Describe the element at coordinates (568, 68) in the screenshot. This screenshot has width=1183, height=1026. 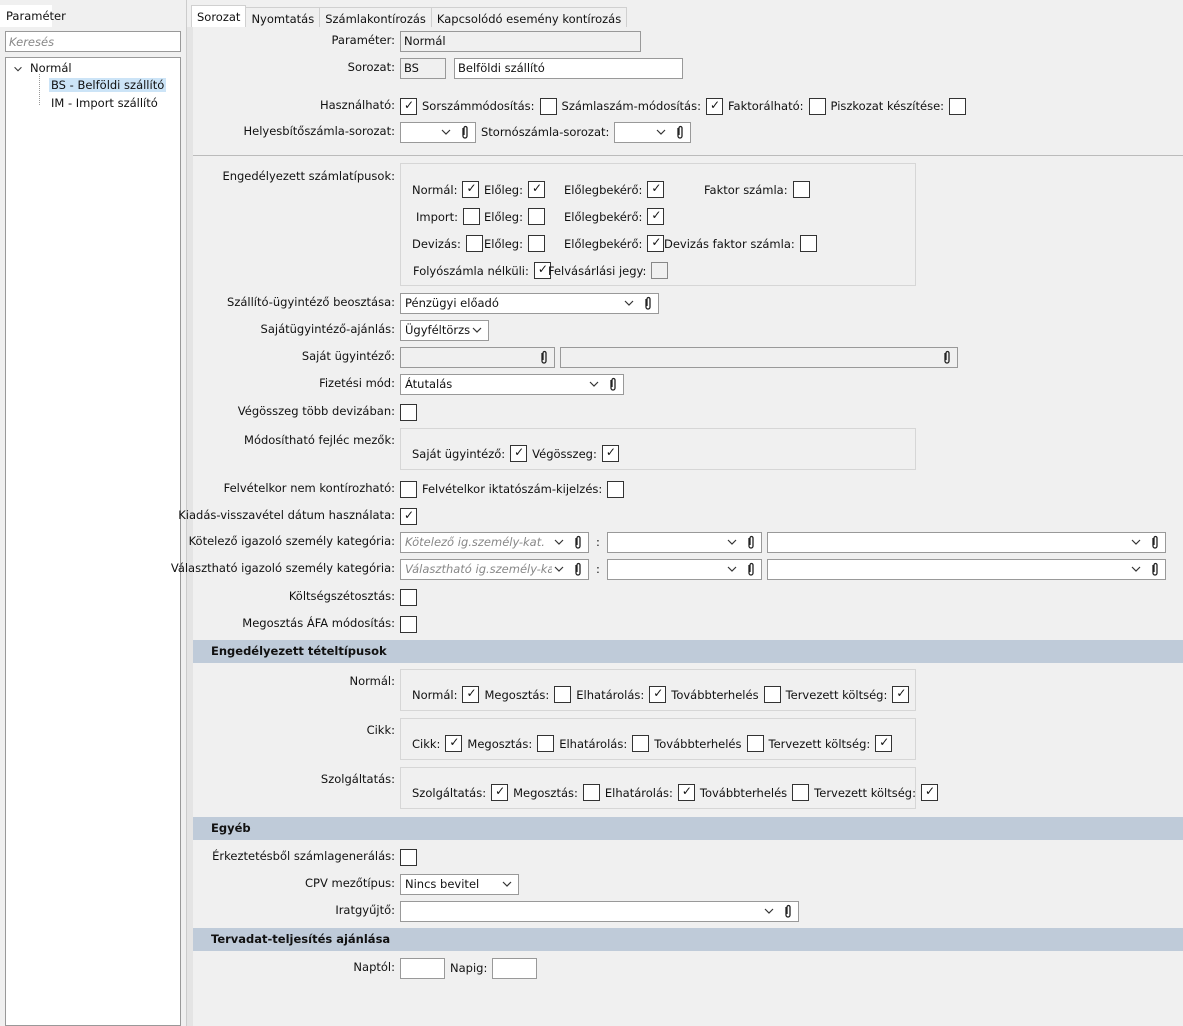
I see `sorozat-name-field: Belföldi szállító` at that location.